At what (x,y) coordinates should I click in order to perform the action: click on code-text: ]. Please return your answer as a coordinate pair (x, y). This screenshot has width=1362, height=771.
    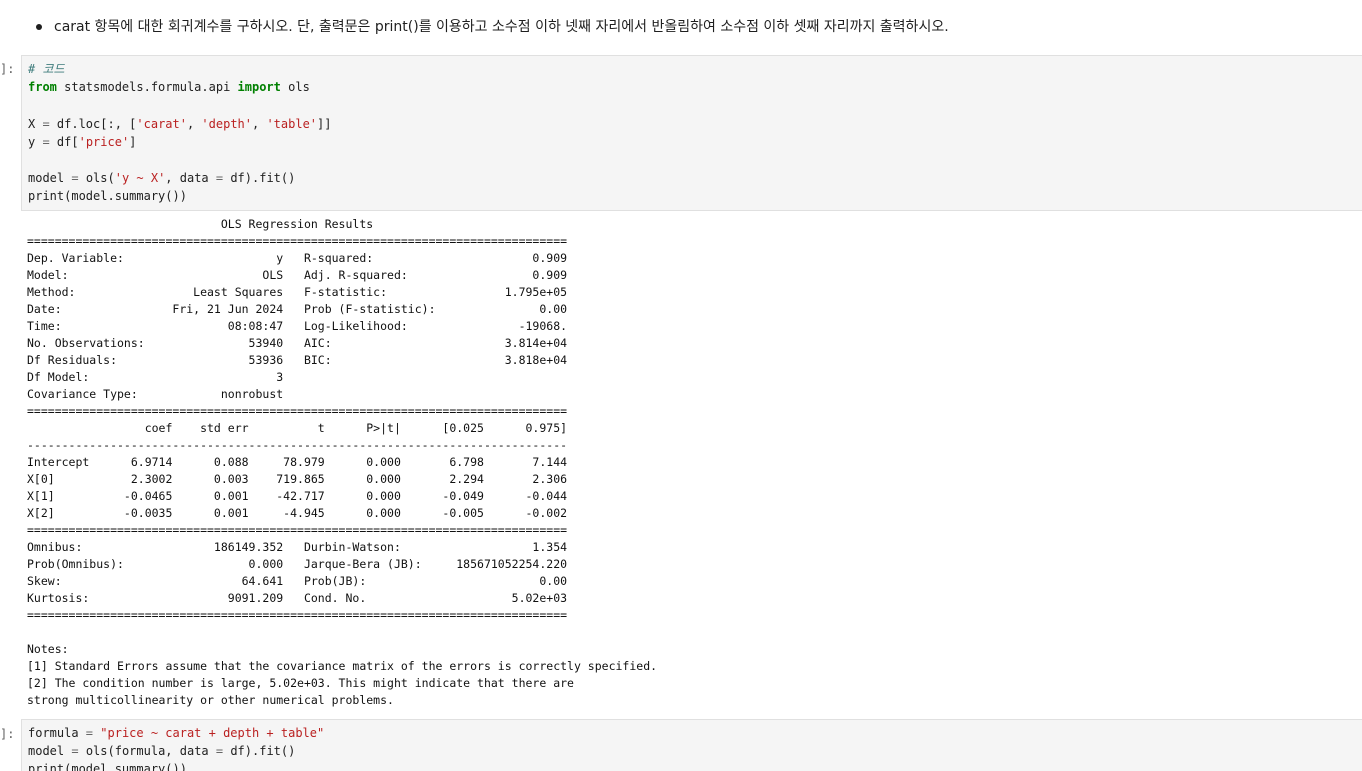
    Looking at the image, I should click on (133, 141).